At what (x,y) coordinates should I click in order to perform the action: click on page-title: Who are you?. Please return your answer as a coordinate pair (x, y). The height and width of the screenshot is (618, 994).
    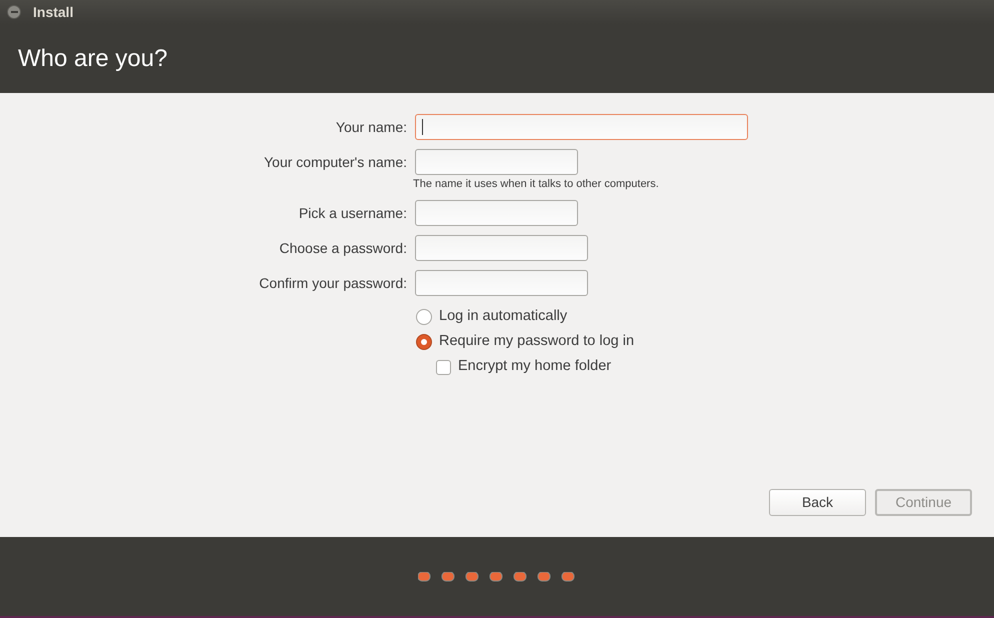
    Looking at the image, I should click on (93, 59).